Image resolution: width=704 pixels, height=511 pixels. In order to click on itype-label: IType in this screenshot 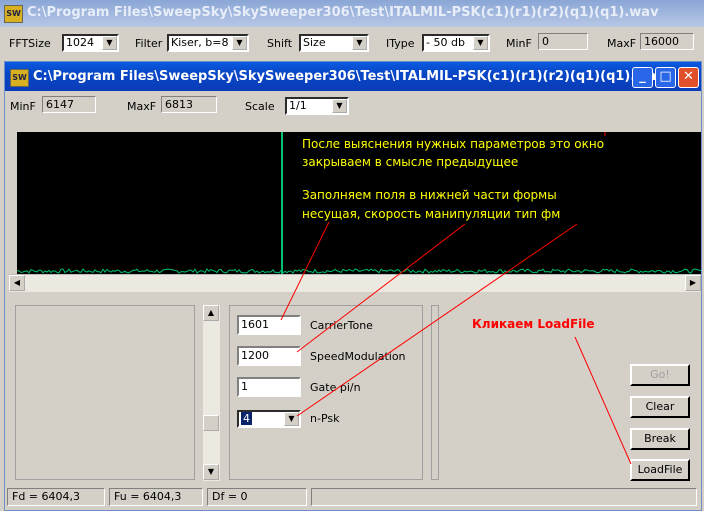, I will do `click(400, 43)`.